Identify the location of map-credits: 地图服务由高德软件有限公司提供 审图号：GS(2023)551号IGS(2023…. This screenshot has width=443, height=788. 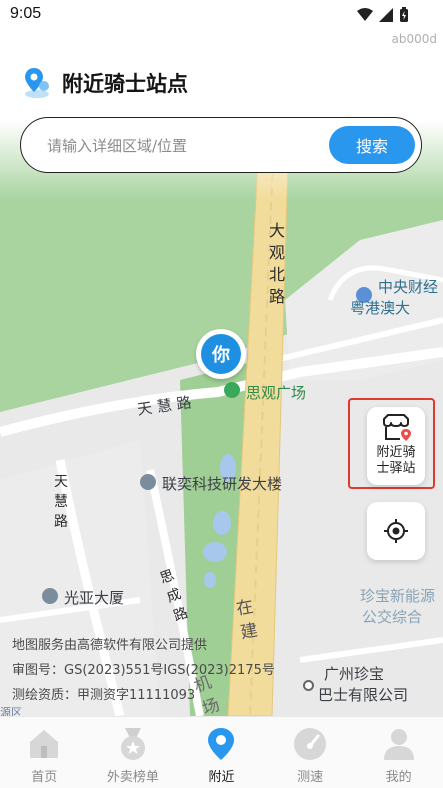
(143, 670).